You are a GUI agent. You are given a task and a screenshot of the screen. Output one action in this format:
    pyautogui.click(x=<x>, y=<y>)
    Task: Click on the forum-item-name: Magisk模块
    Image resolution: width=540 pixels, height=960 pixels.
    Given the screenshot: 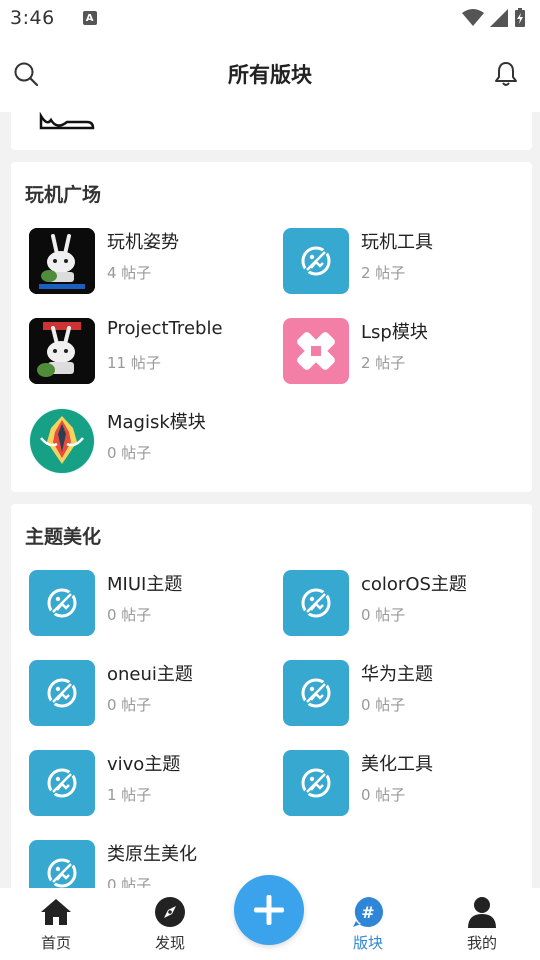 What is the action you would take?
    pyautogui.click(x=156, y=422)
    